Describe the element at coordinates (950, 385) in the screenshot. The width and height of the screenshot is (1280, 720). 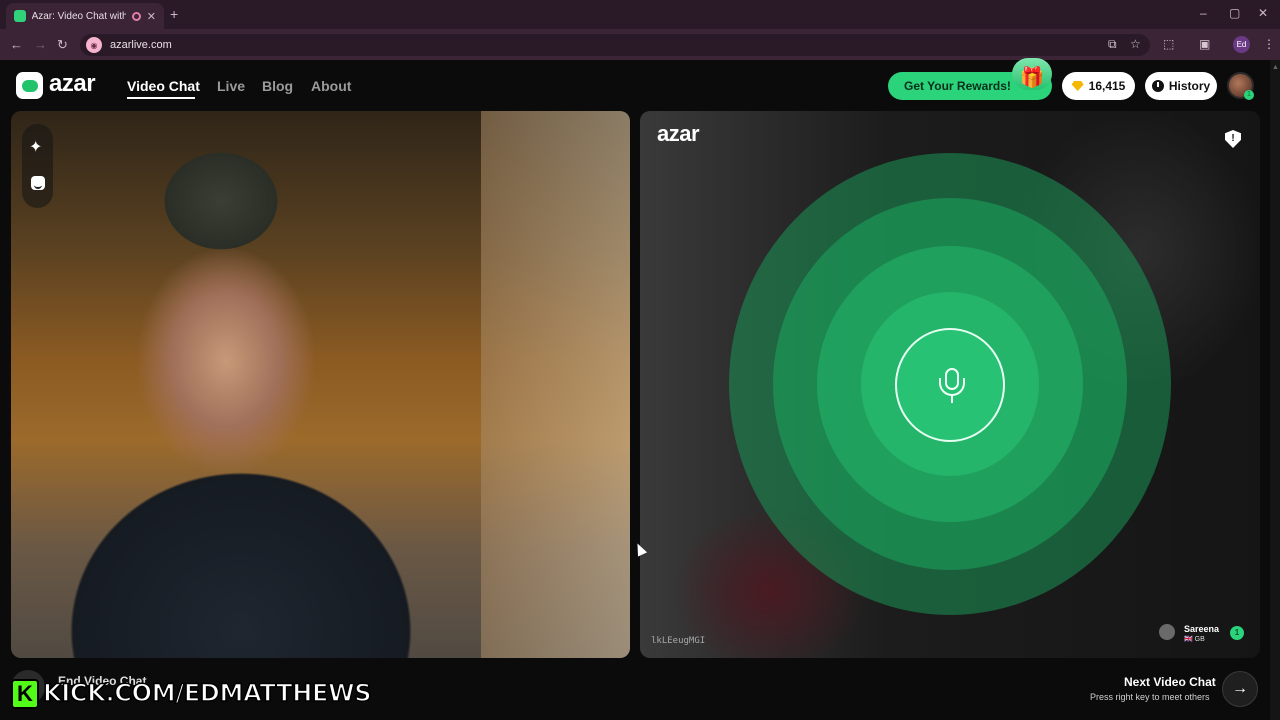
I see `microphone-icon` at that location.